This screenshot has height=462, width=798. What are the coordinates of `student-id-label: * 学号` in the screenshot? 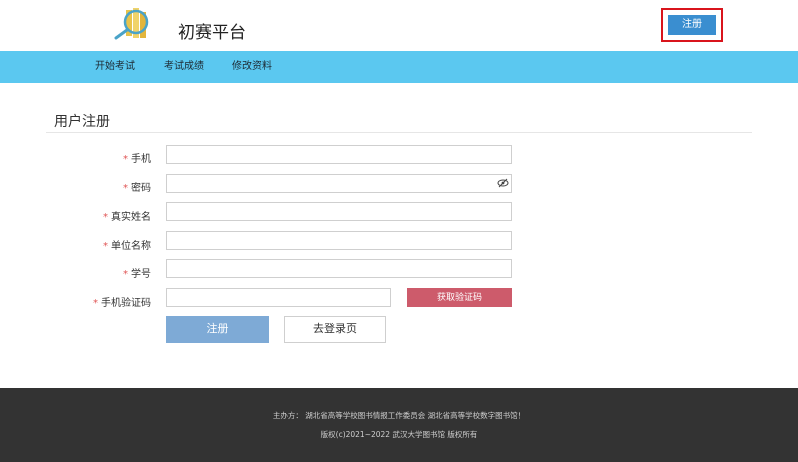 It's located at (137, 274).